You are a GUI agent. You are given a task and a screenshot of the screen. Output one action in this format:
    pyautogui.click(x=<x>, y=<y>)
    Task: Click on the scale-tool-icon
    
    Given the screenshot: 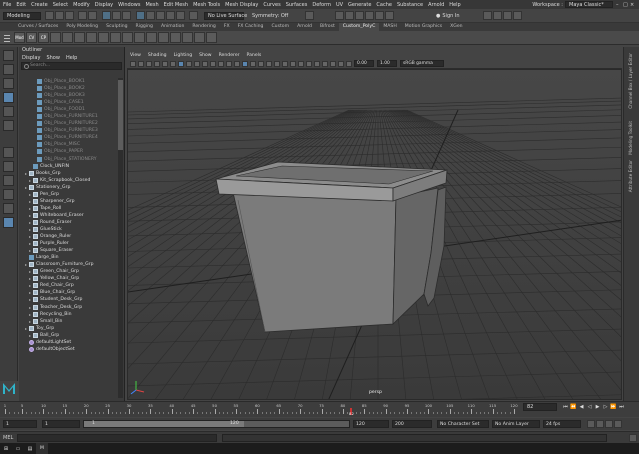 What is the action you would take?
    pyautogui.click(x=8, y=125)
    